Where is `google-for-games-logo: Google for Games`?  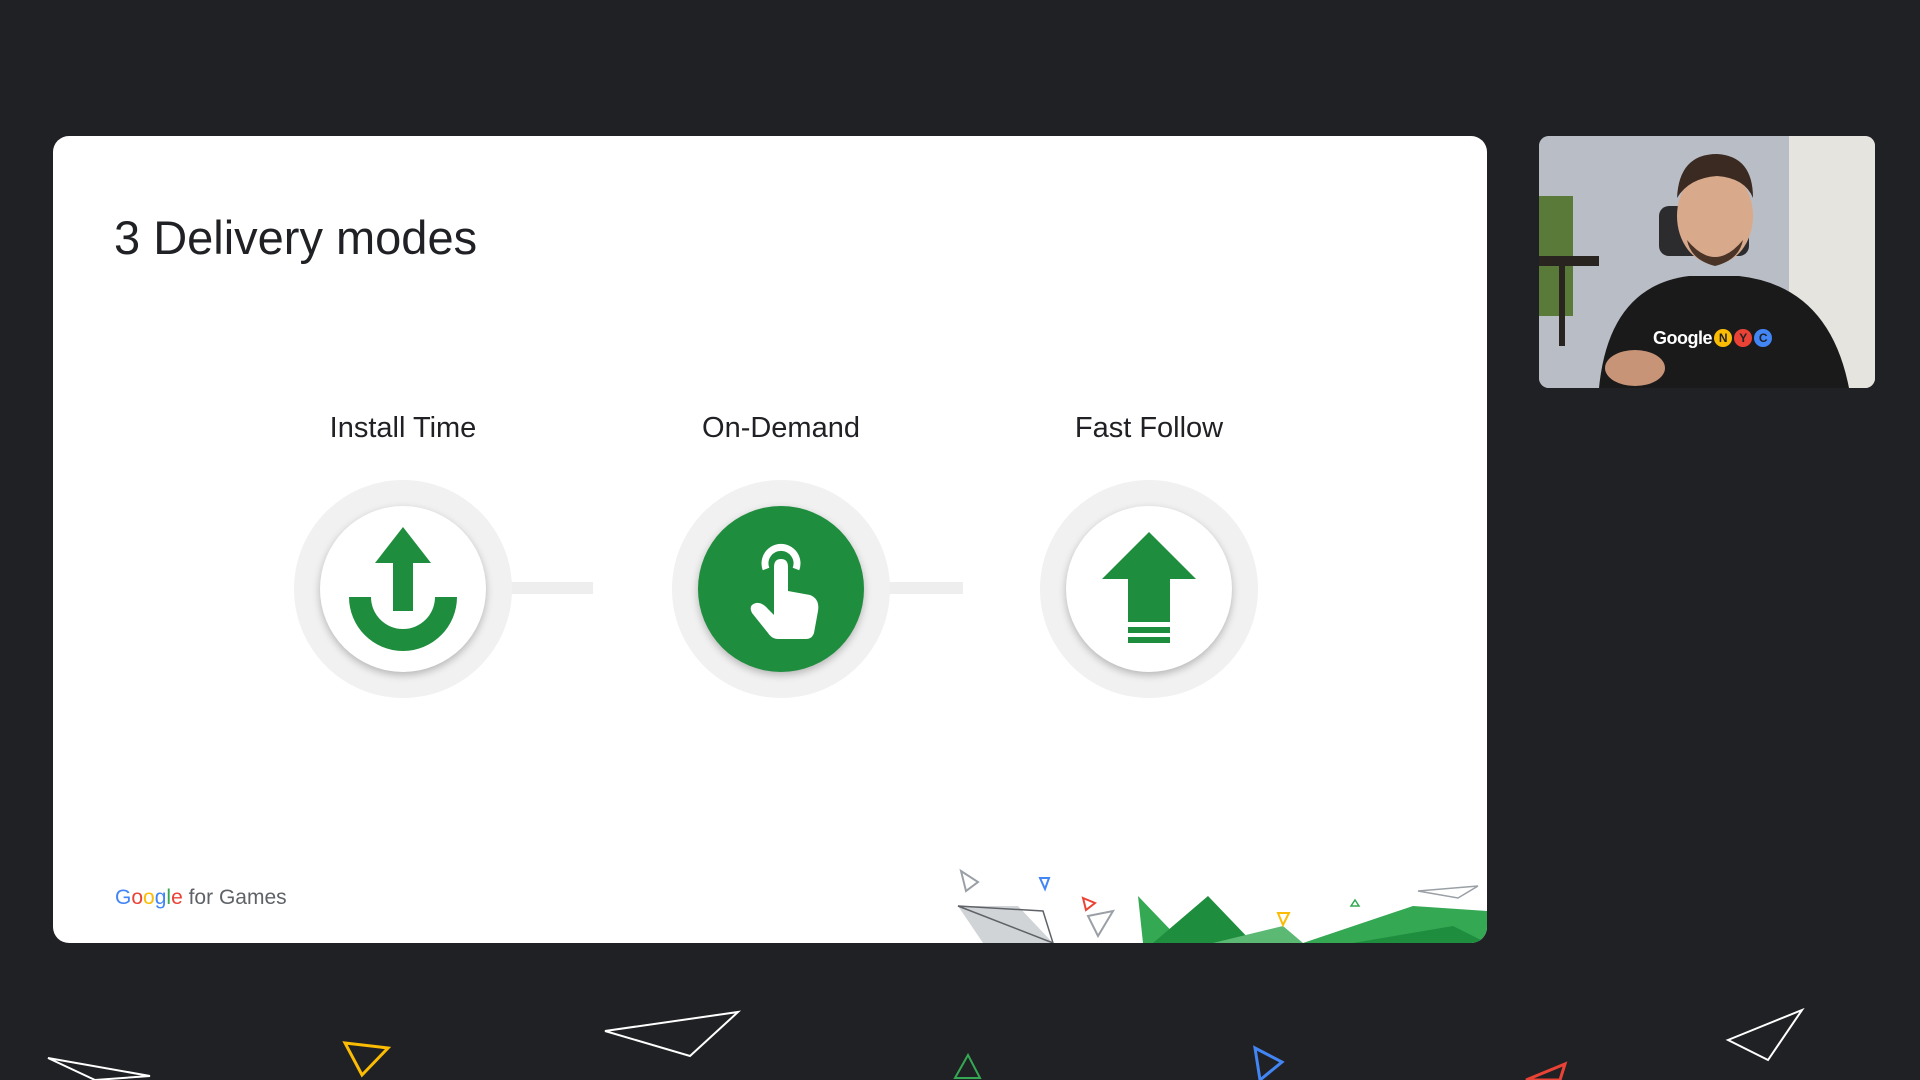
google-for-games-logo: Google for Games is located at coordinates (201, 897).